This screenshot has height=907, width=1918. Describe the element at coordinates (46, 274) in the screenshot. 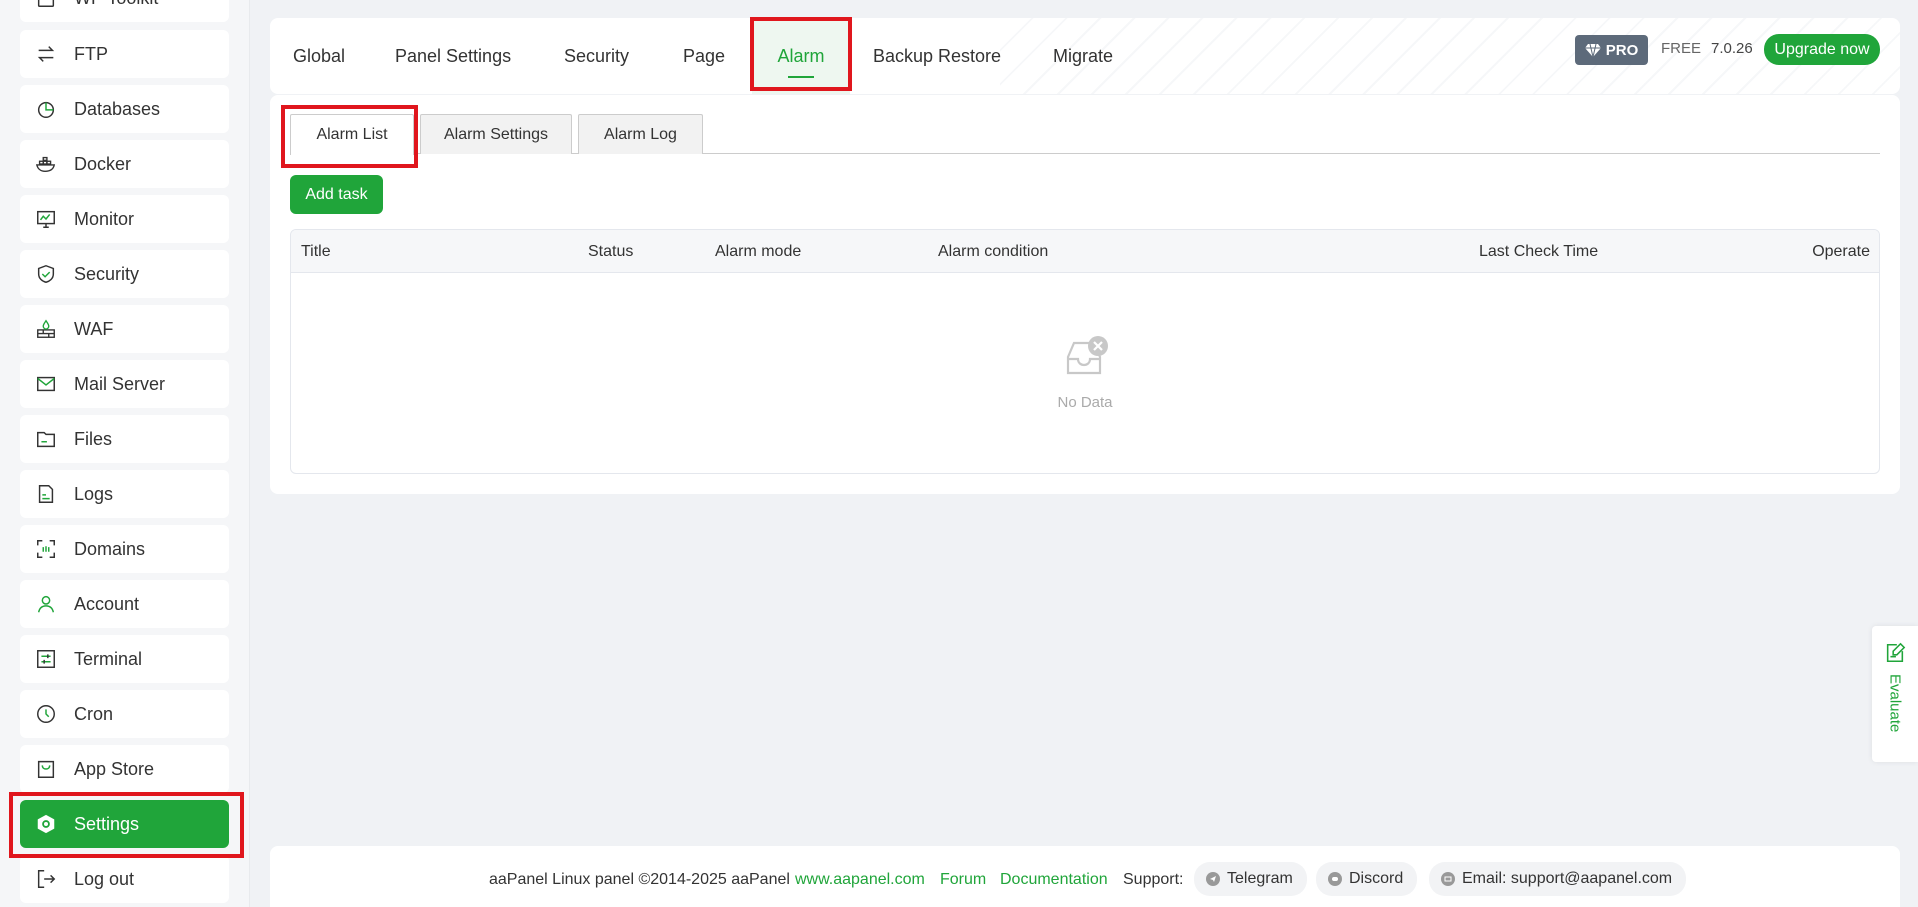

I see `shield-icon` at that location.